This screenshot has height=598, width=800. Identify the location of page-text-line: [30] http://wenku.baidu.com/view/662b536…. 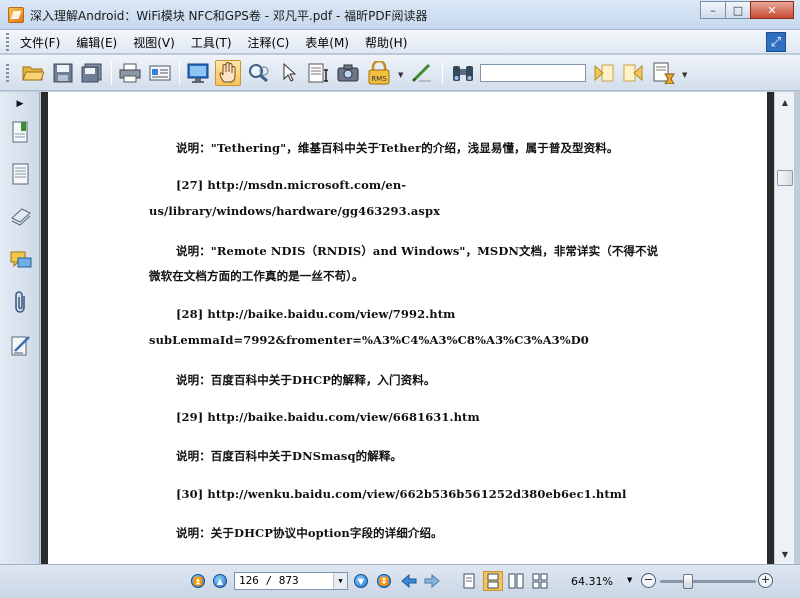
(401, 494).